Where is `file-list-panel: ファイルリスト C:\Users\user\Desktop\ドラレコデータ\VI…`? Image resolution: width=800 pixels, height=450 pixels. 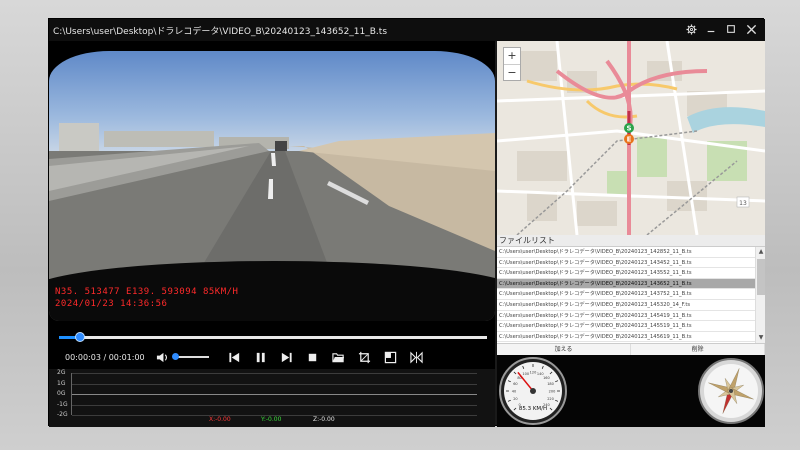 file-list-panel: ファイルリスト C:\Users\user\Desktop\ドラレコデータ\VI… is located at coordinates (631, 295).